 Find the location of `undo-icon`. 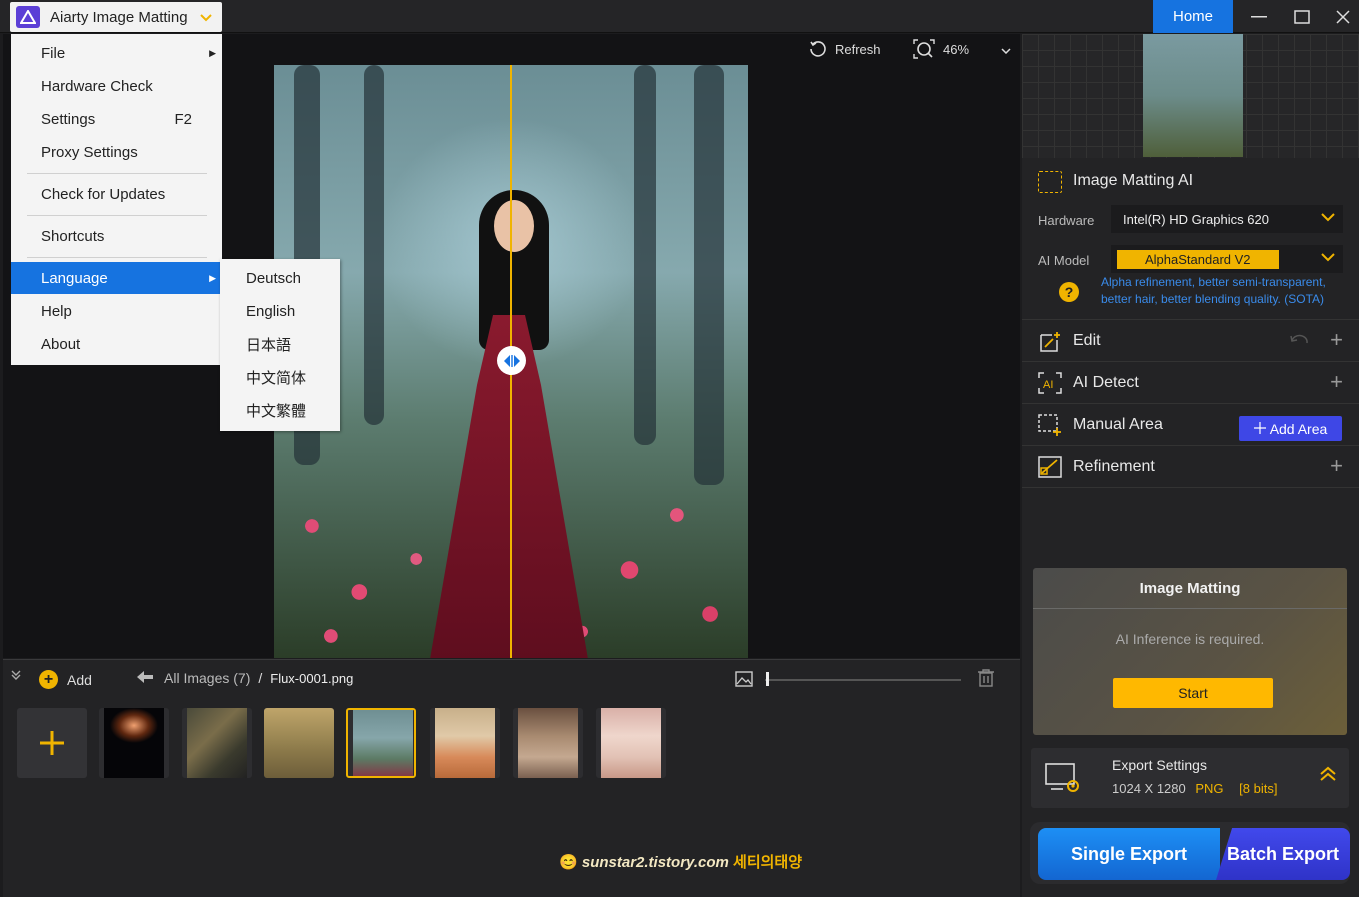

undo-icon is located at coordinates (1299, 342).